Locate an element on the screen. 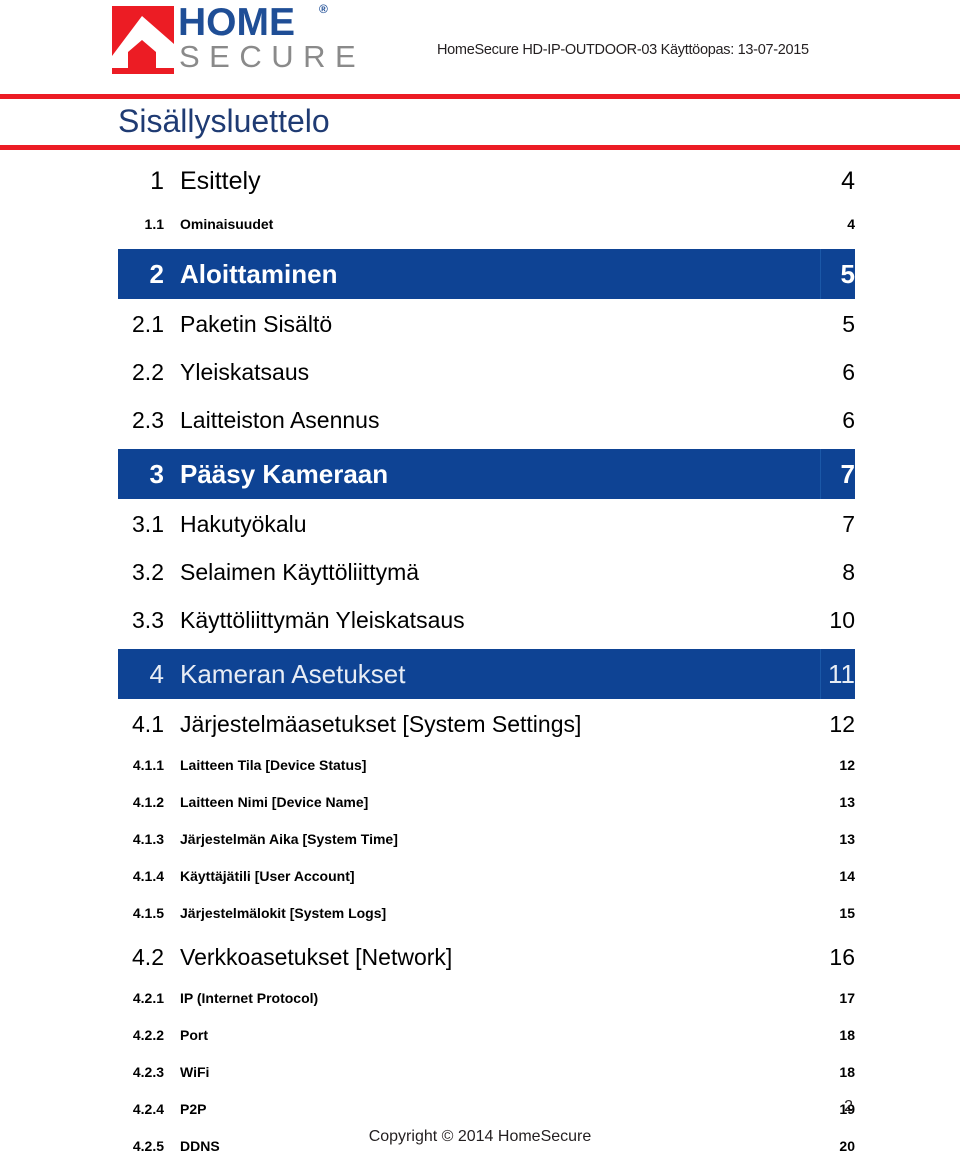 Image resolution: width=960 pixels, height=1169 pixels. toc-entry-label: Port is located at coordinates (194, 1035).